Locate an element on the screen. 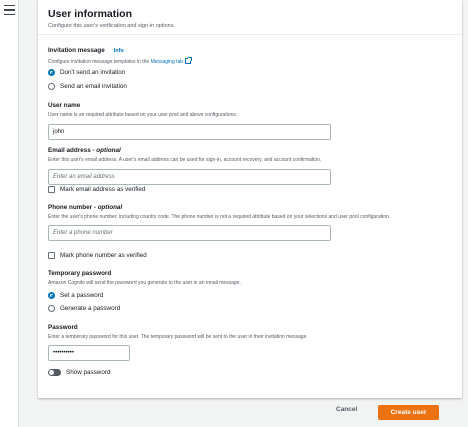  show-password-toggle: Show password is located at coordinates (79, 372).